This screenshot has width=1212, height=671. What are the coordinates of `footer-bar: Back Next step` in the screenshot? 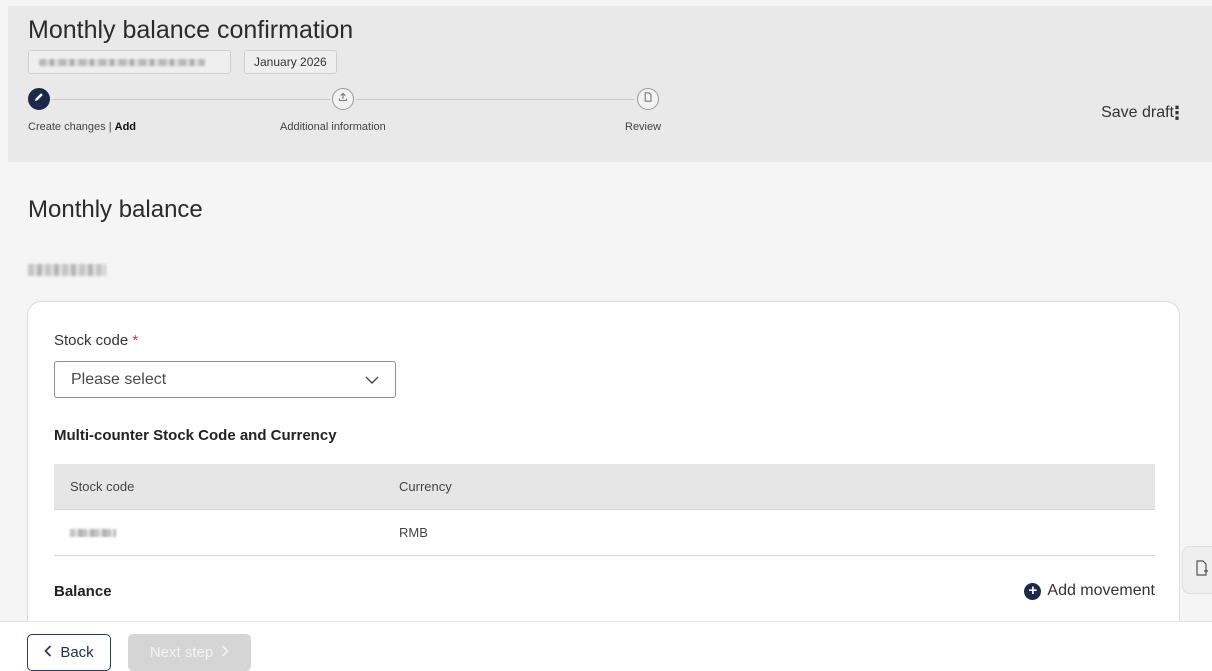 It's located at (606, 646).